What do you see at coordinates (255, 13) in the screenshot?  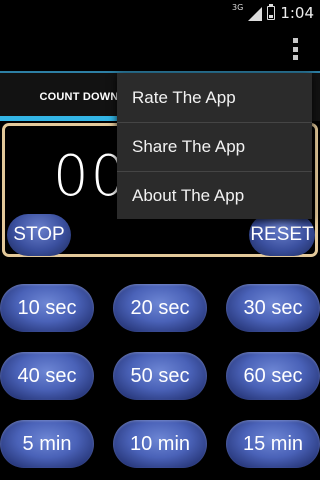 I see `signal-icon` at bounding box center [255, 13].